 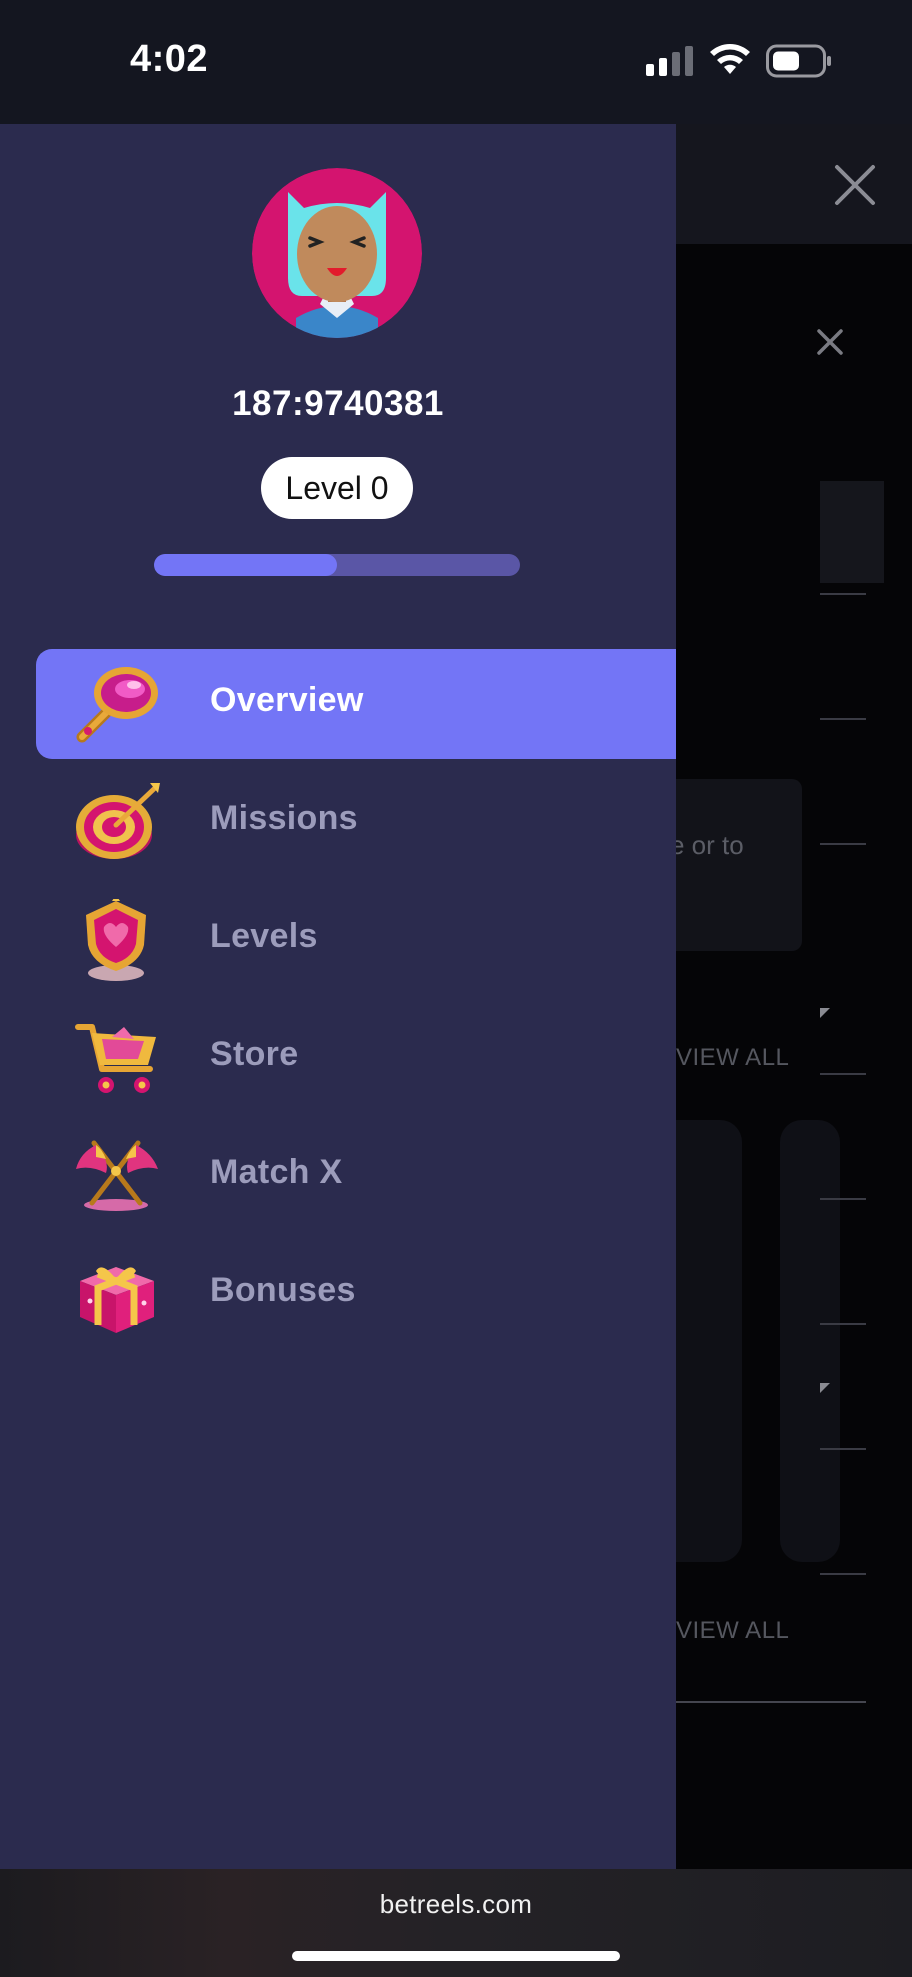 What do you see at coordinates (338, 1062) in the screenshot?
I see `menu-item-store: Store` at bounding box center [338, 1062].